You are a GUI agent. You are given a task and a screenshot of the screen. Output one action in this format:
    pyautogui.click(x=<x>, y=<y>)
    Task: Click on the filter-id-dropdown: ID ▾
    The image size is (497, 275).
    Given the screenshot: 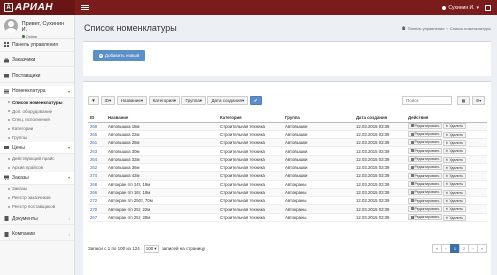 What is the action you would take?
    pyautogui.click(x=108, y=100)
    